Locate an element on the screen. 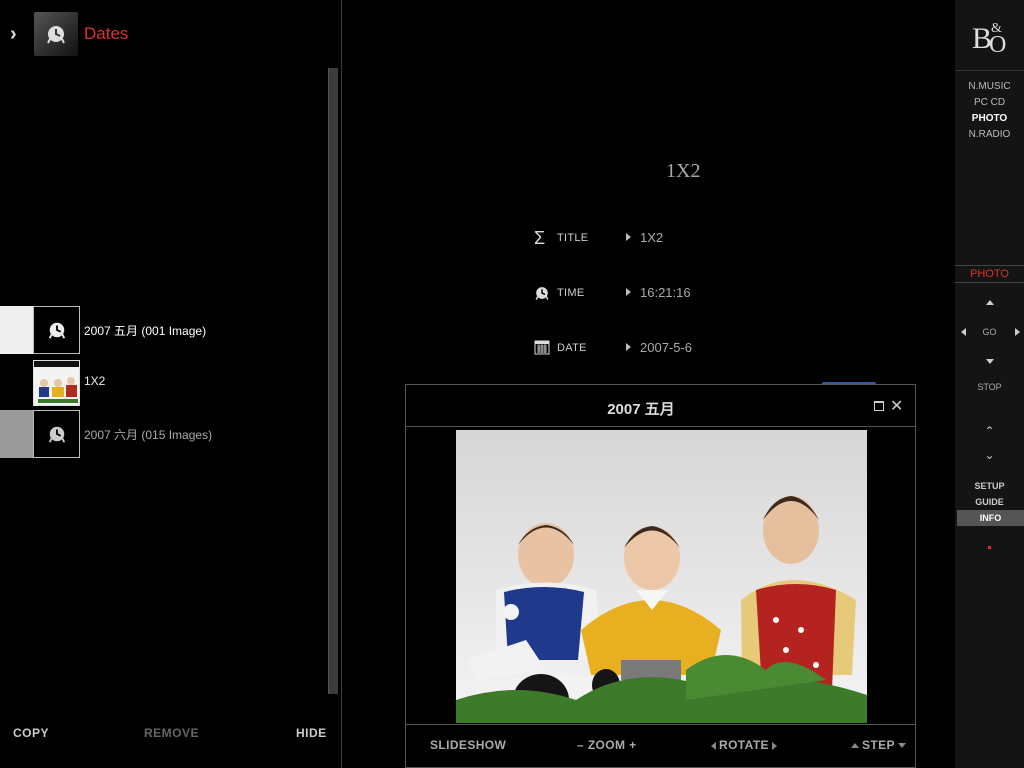  step-label: STEP is located at coordinates (878, 745).